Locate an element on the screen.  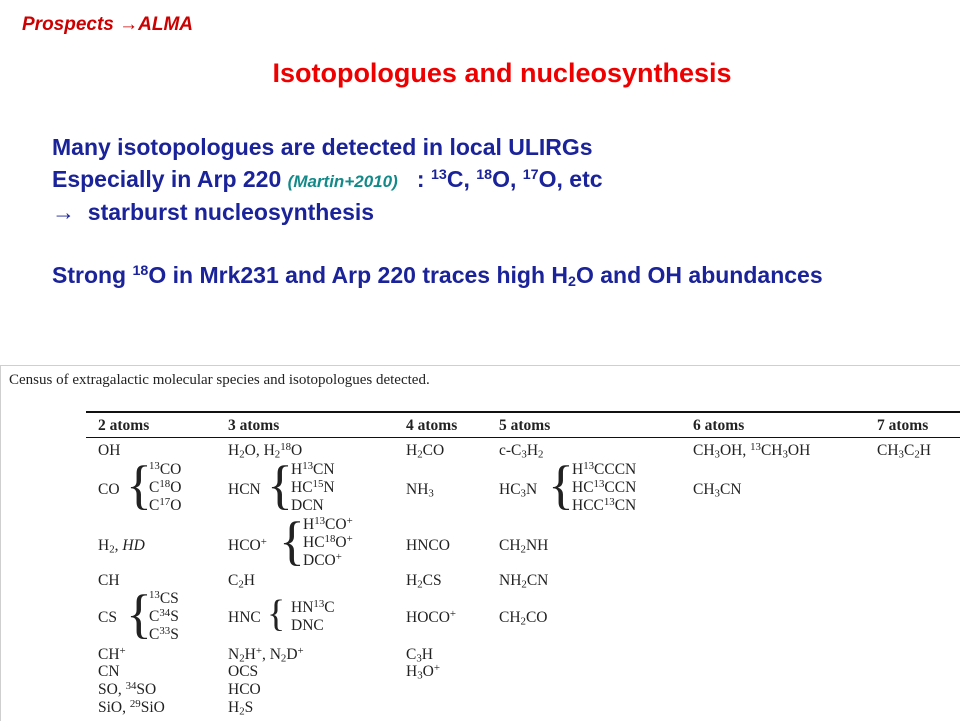
species-h2cs: H2CS is located at coordinates (424, 581).